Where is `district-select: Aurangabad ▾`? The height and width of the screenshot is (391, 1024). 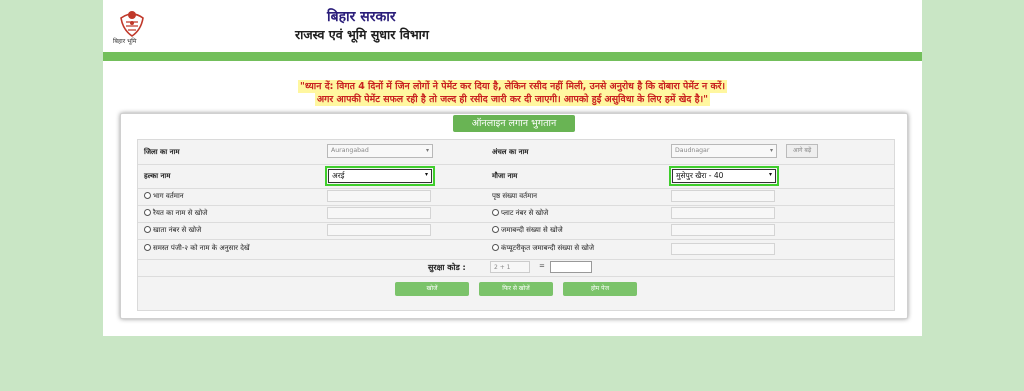
district-select: Aurangabad ▾ is located at coordinates (380, 151).